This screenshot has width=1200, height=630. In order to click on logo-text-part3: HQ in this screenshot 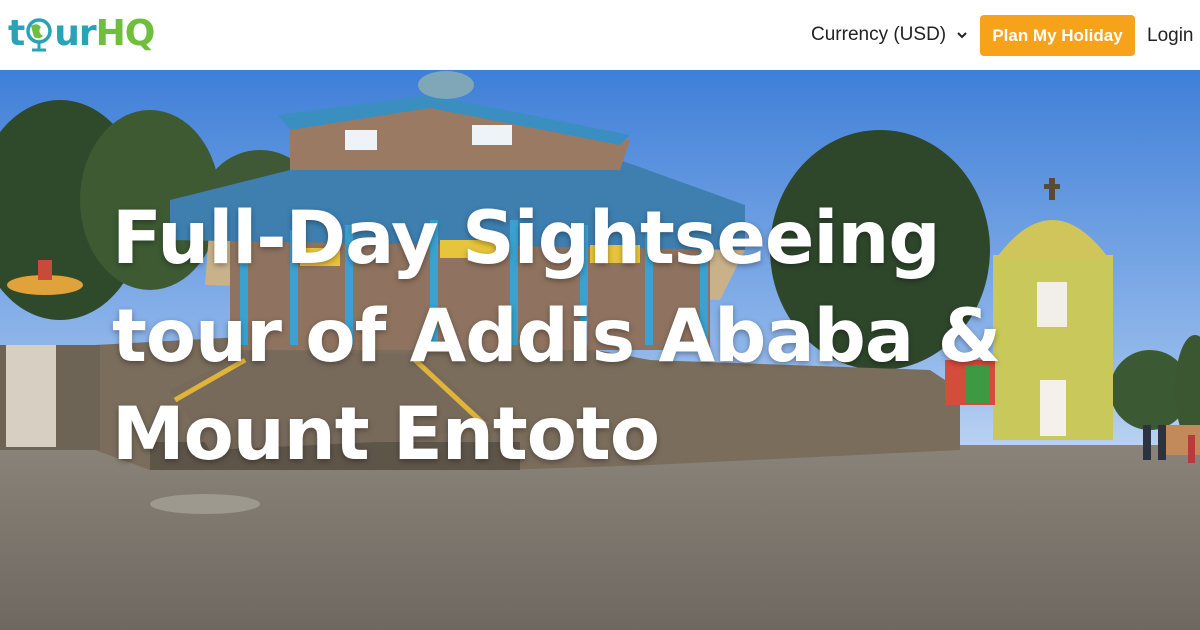, I will do `click(125, 33)`.